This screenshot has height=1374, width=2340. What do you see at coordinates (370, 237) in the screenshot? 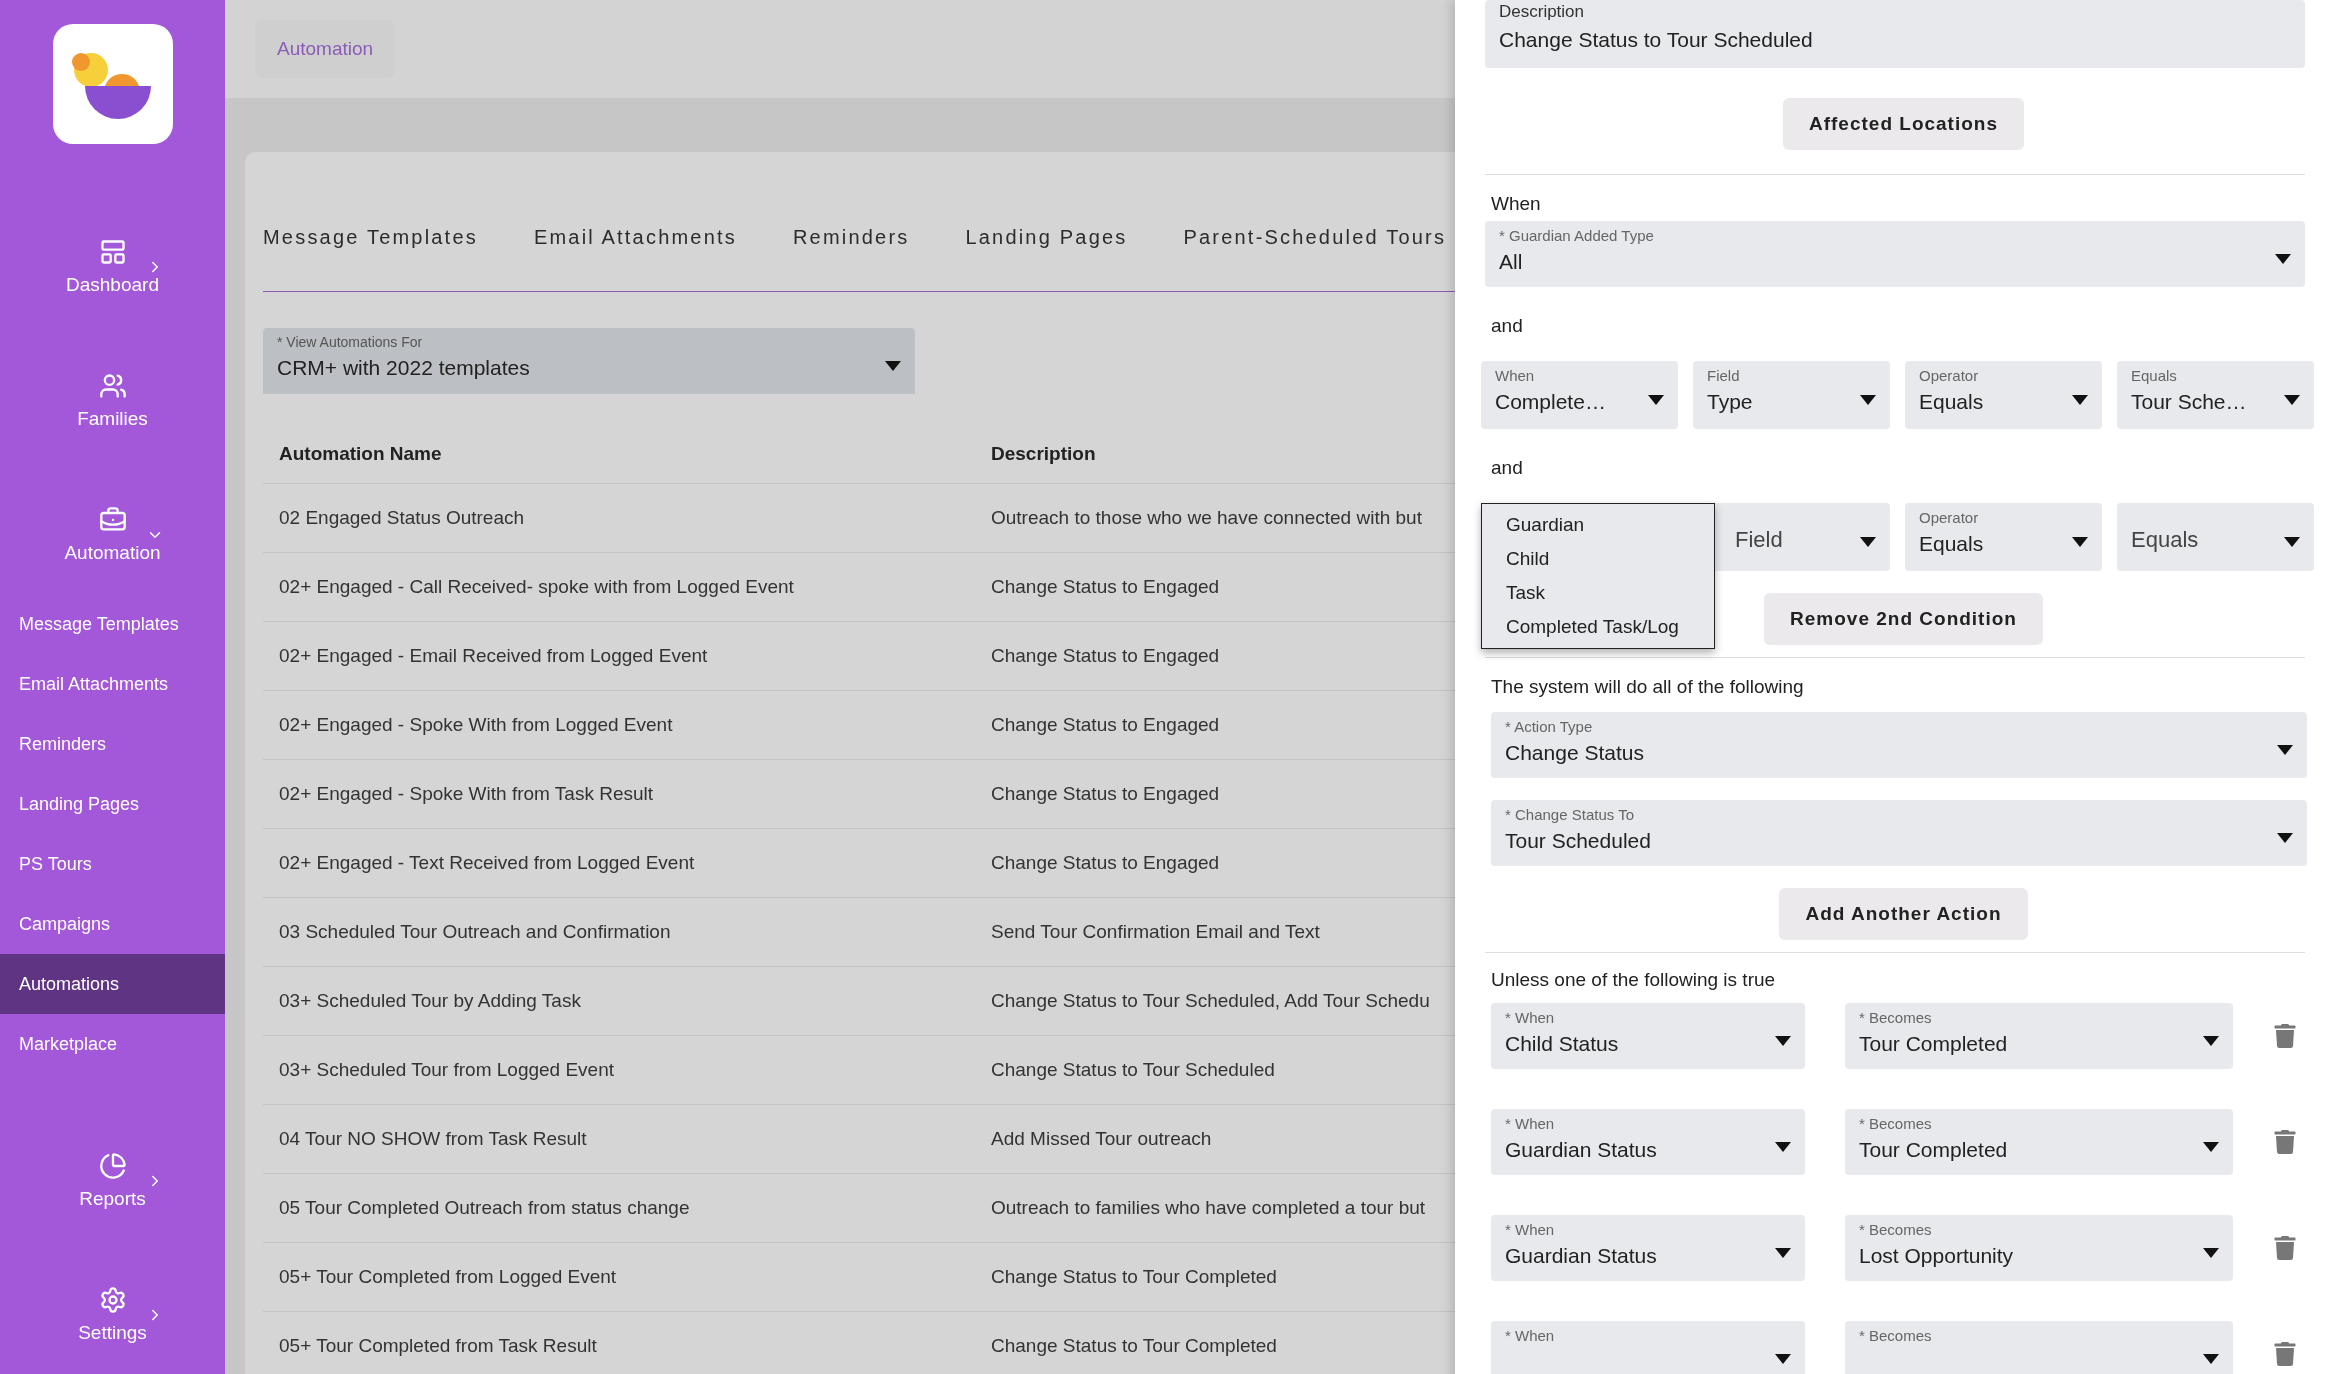
I see `tab: Message Templates` at bounding box center [370, 237].